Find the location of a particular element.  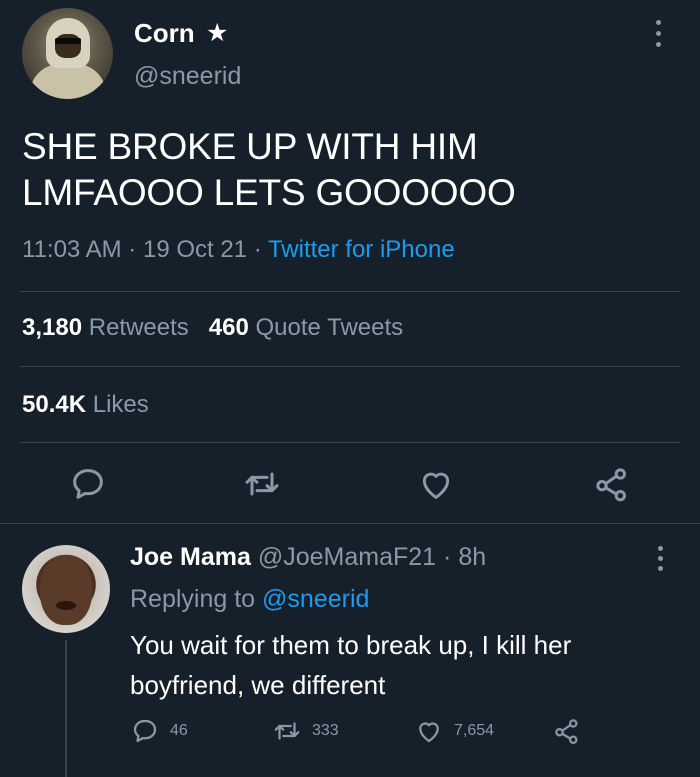

like-button is located at coordinates (436, 484).